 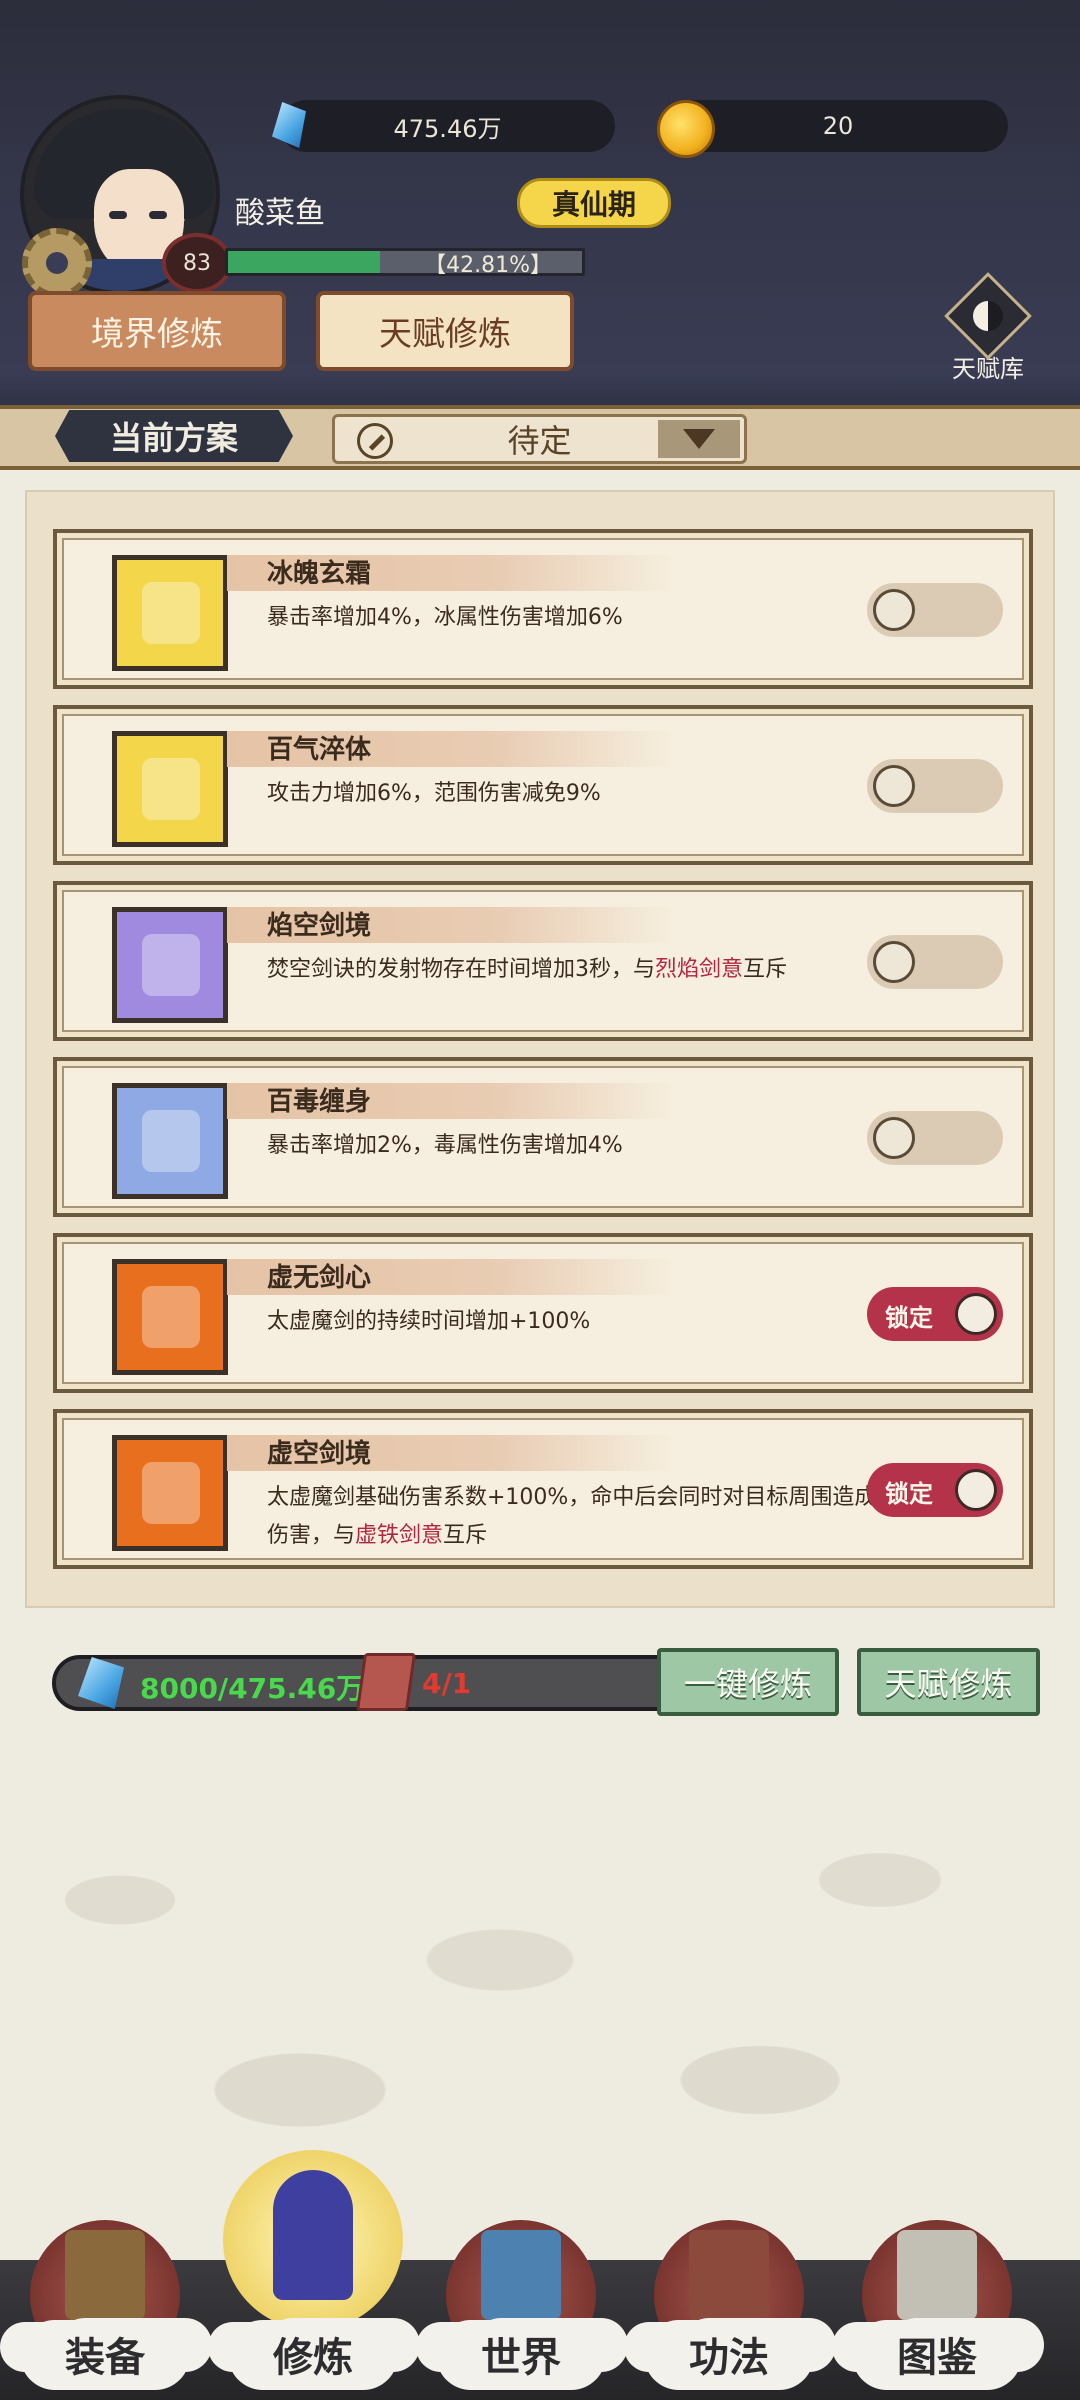 I want to click on scroll-books-icon, so click(x=729, y=2275).